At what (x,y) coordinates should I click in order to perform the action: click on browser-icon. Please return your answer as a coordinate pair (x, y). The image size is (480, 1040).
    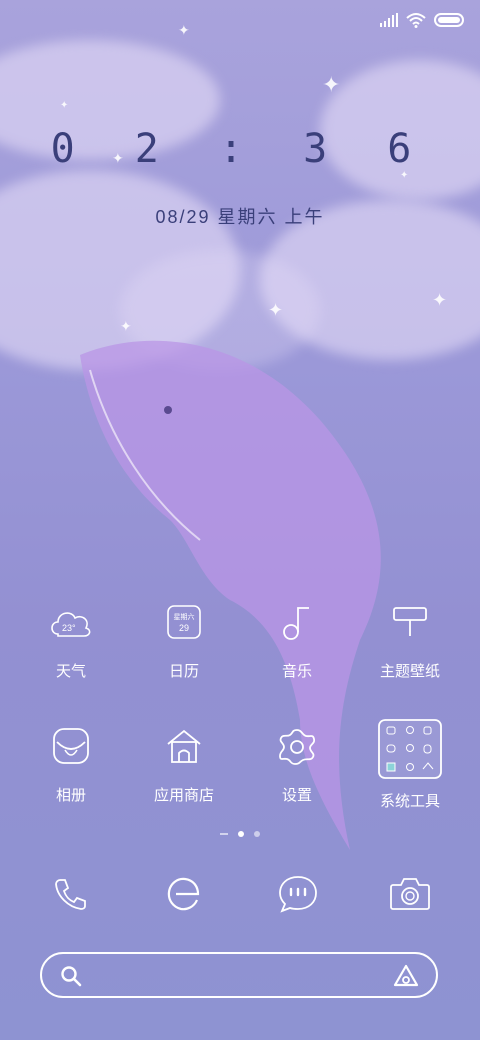
    Looking at the image, I should click on (183, 894).